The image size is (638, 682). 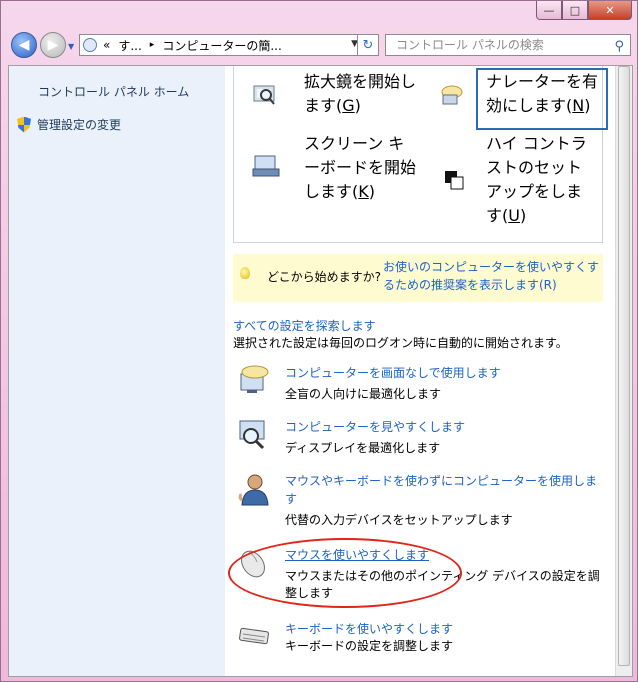 What do you see at coordinates (514, 215) in the screenshot?
I see `access-key: U` at bounding box center [514, 215].